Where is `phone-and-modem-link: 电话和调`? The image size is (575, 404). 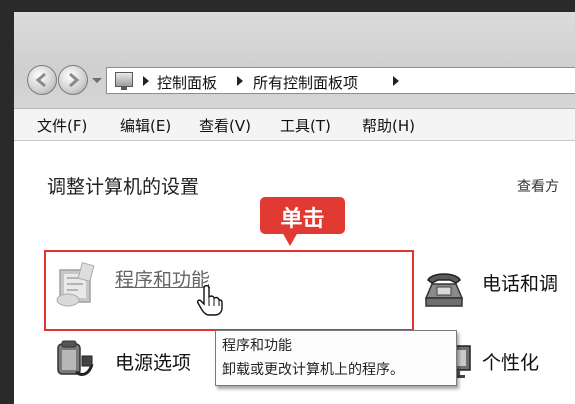 phone-and-modem-link: 电话和调 is located at coordinates (520, 282).